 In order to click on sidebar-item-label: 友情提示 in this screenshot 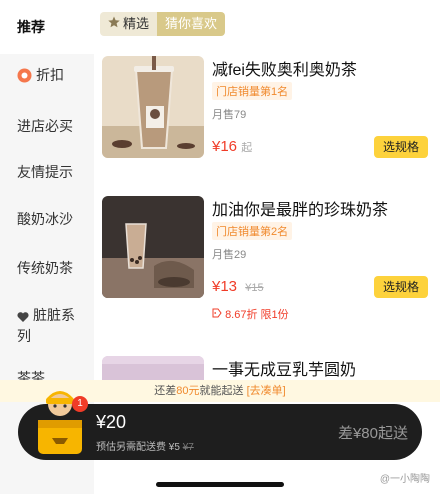, I will do `click(45, 172)`.